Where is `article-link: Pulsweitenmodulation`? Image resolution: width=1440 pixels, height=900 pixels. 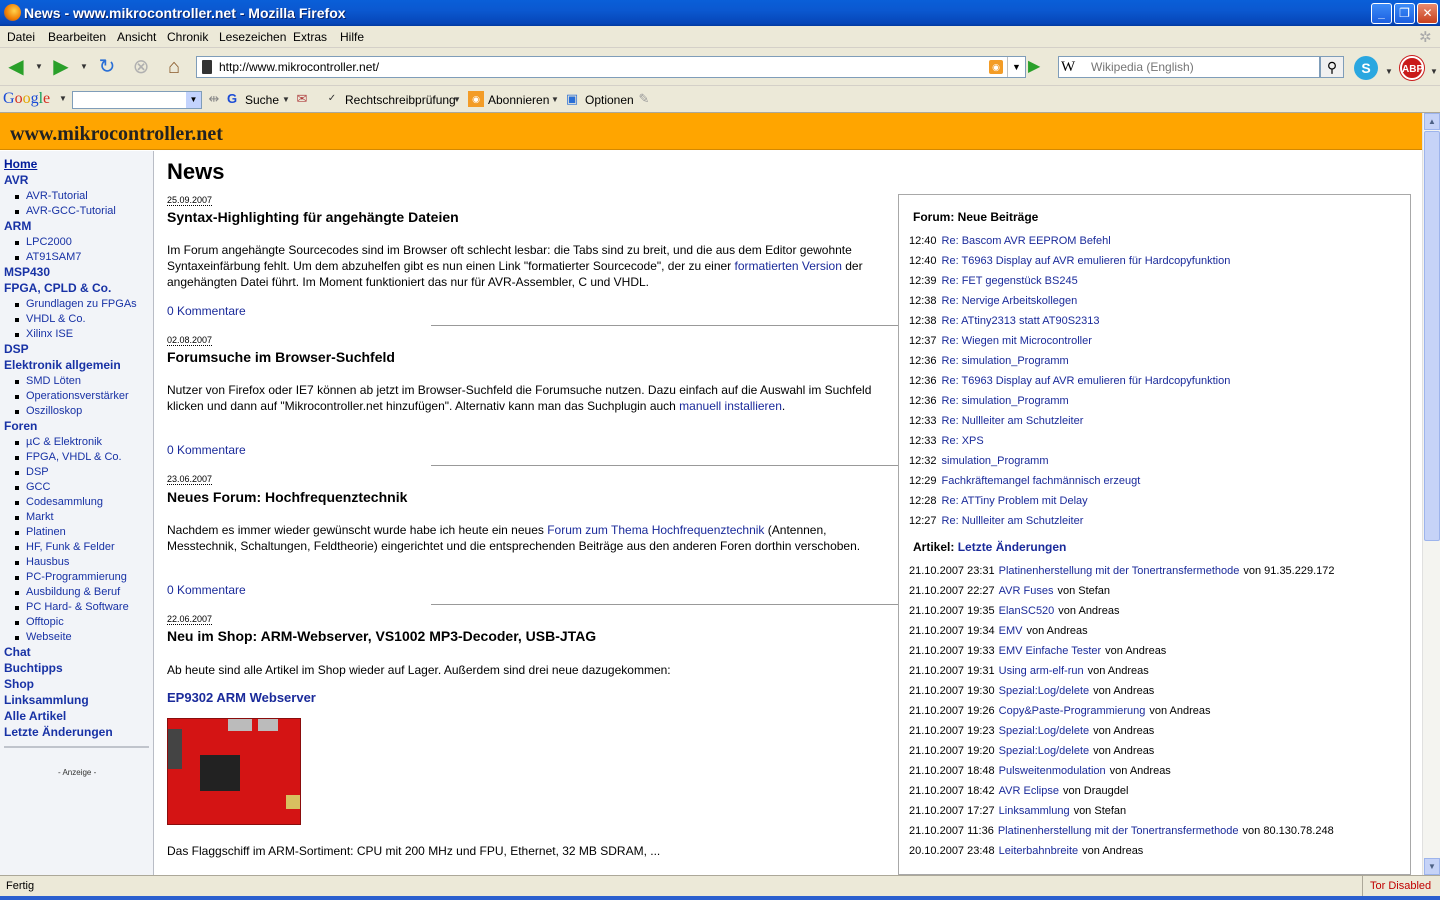 article-link: Pulsweitenmodulation is located at coordinates (1052, 771).